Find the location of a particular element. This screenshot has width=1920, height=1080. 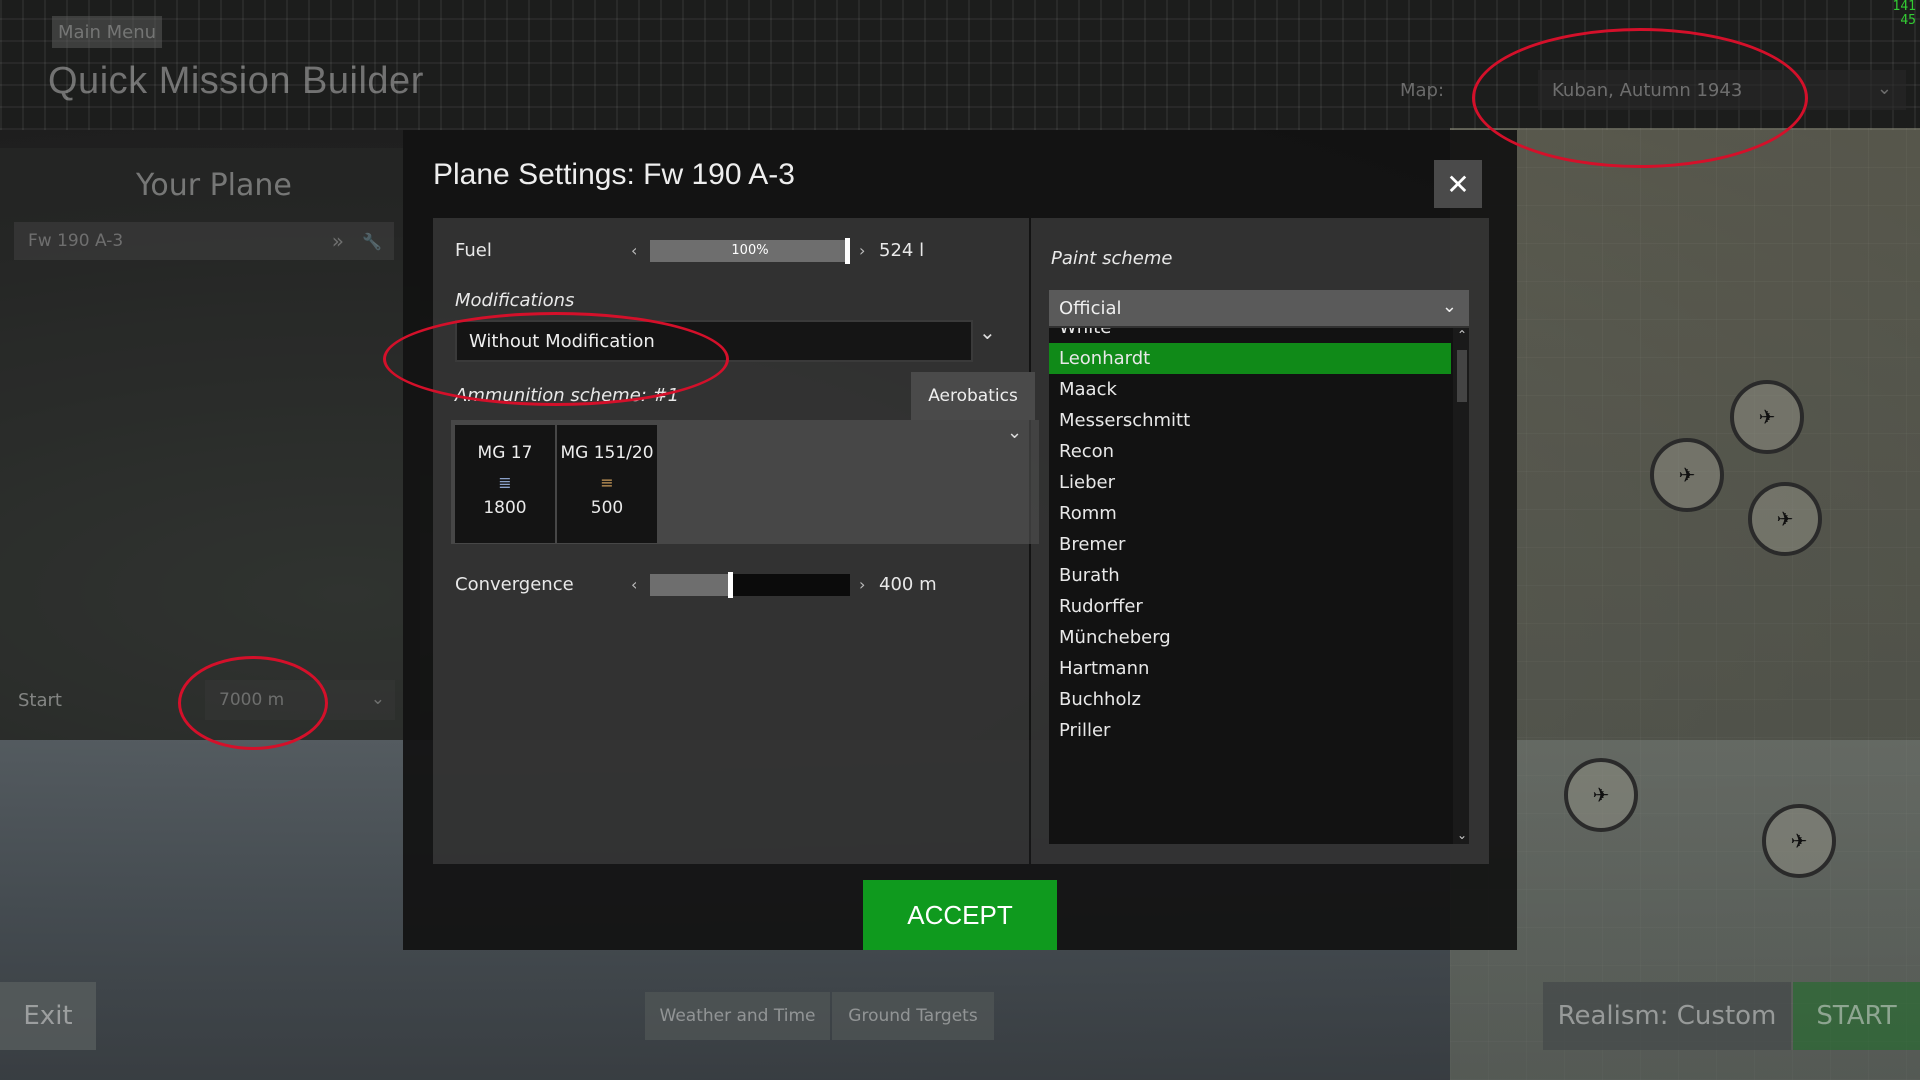

fuel-slider: 100% is located at coordinates (750, 251).